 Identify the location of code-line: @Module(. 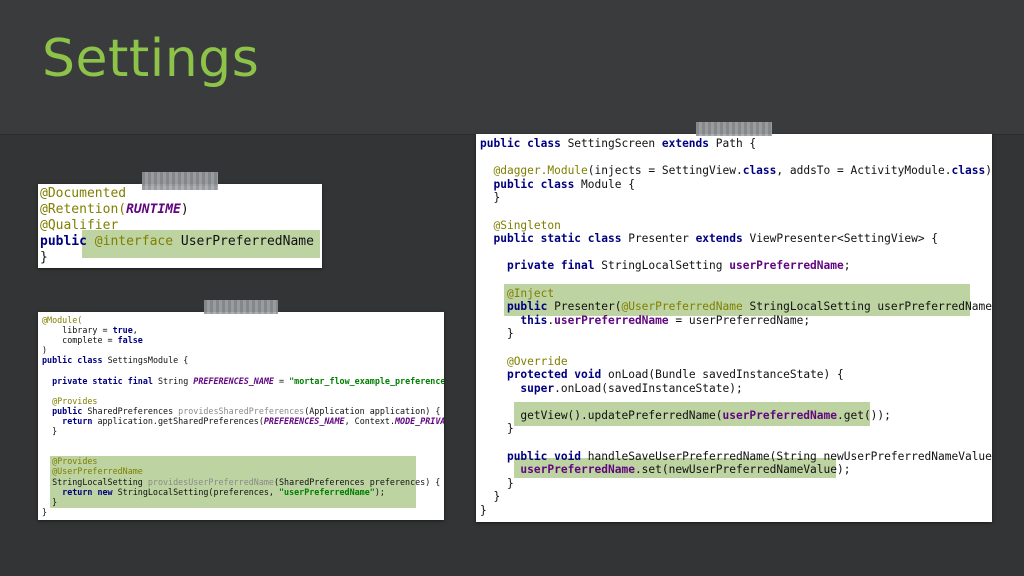
(62, 320).